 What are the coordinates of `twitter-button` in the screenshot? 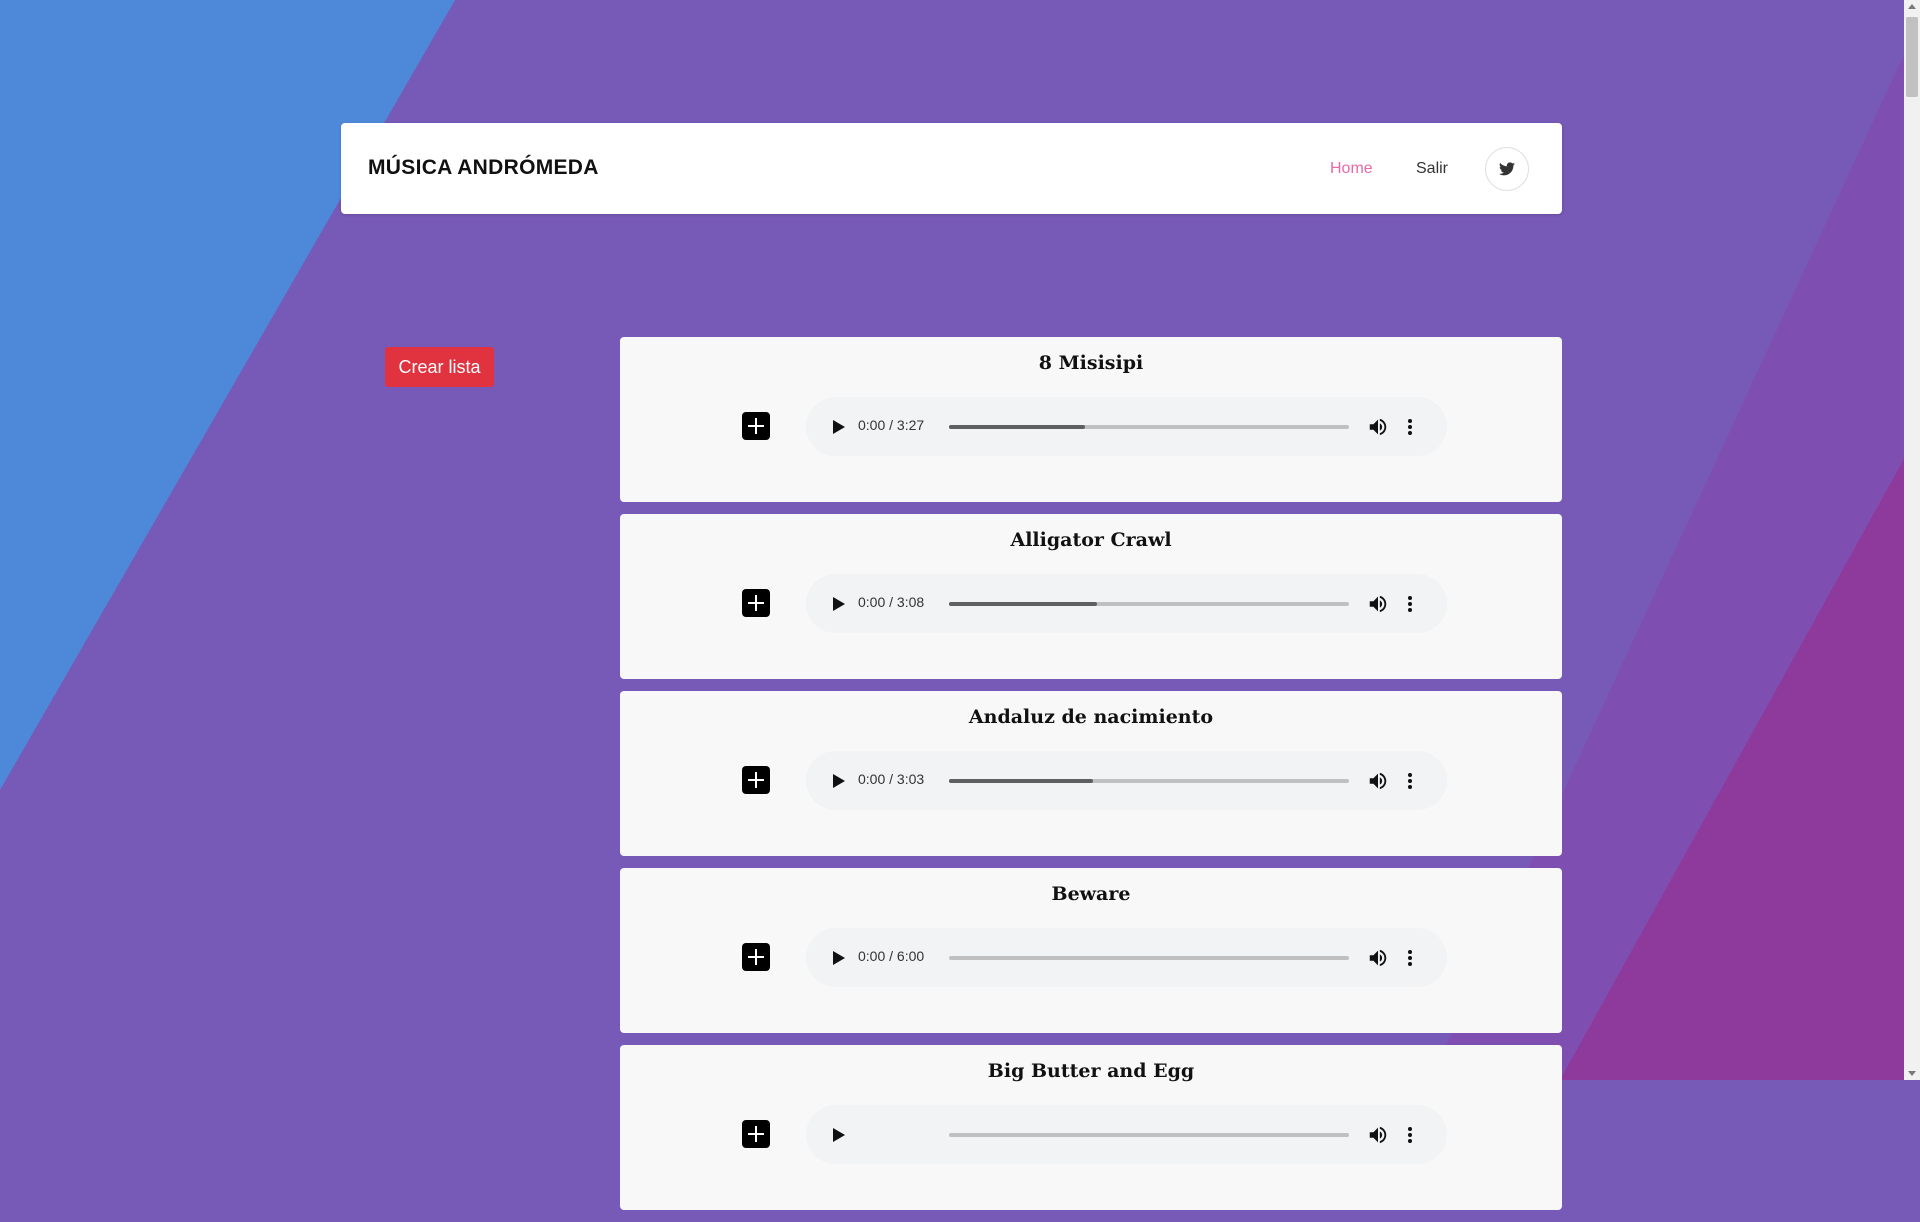 It's located at (1507, 169).